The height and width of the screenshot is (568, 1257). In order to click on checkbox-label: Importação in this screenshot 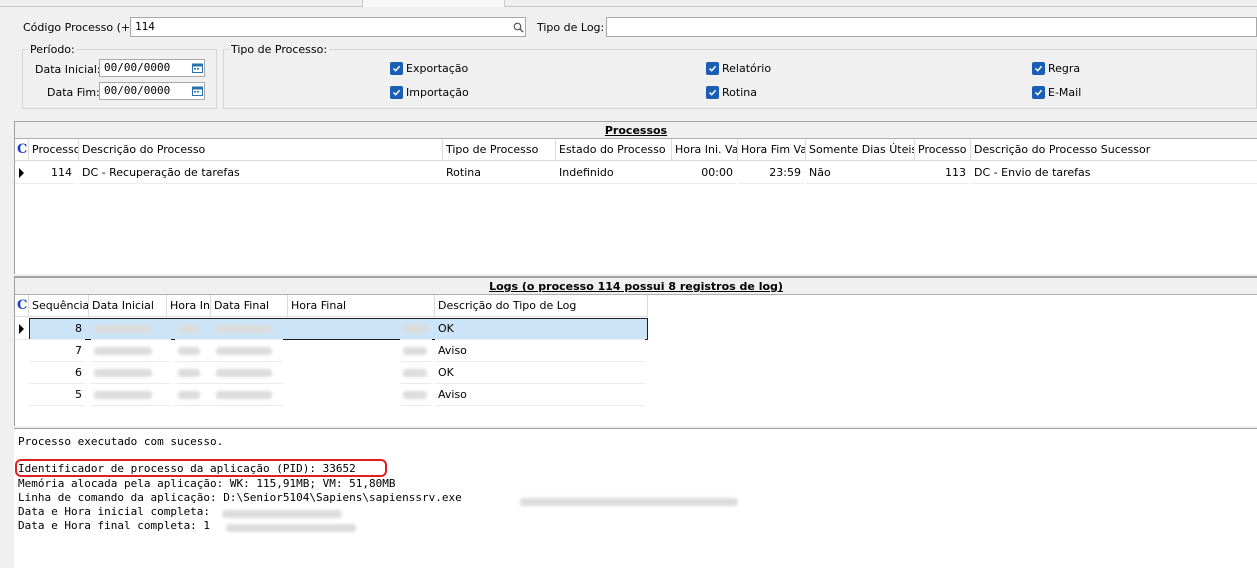, I will do `click(437, 92)`.